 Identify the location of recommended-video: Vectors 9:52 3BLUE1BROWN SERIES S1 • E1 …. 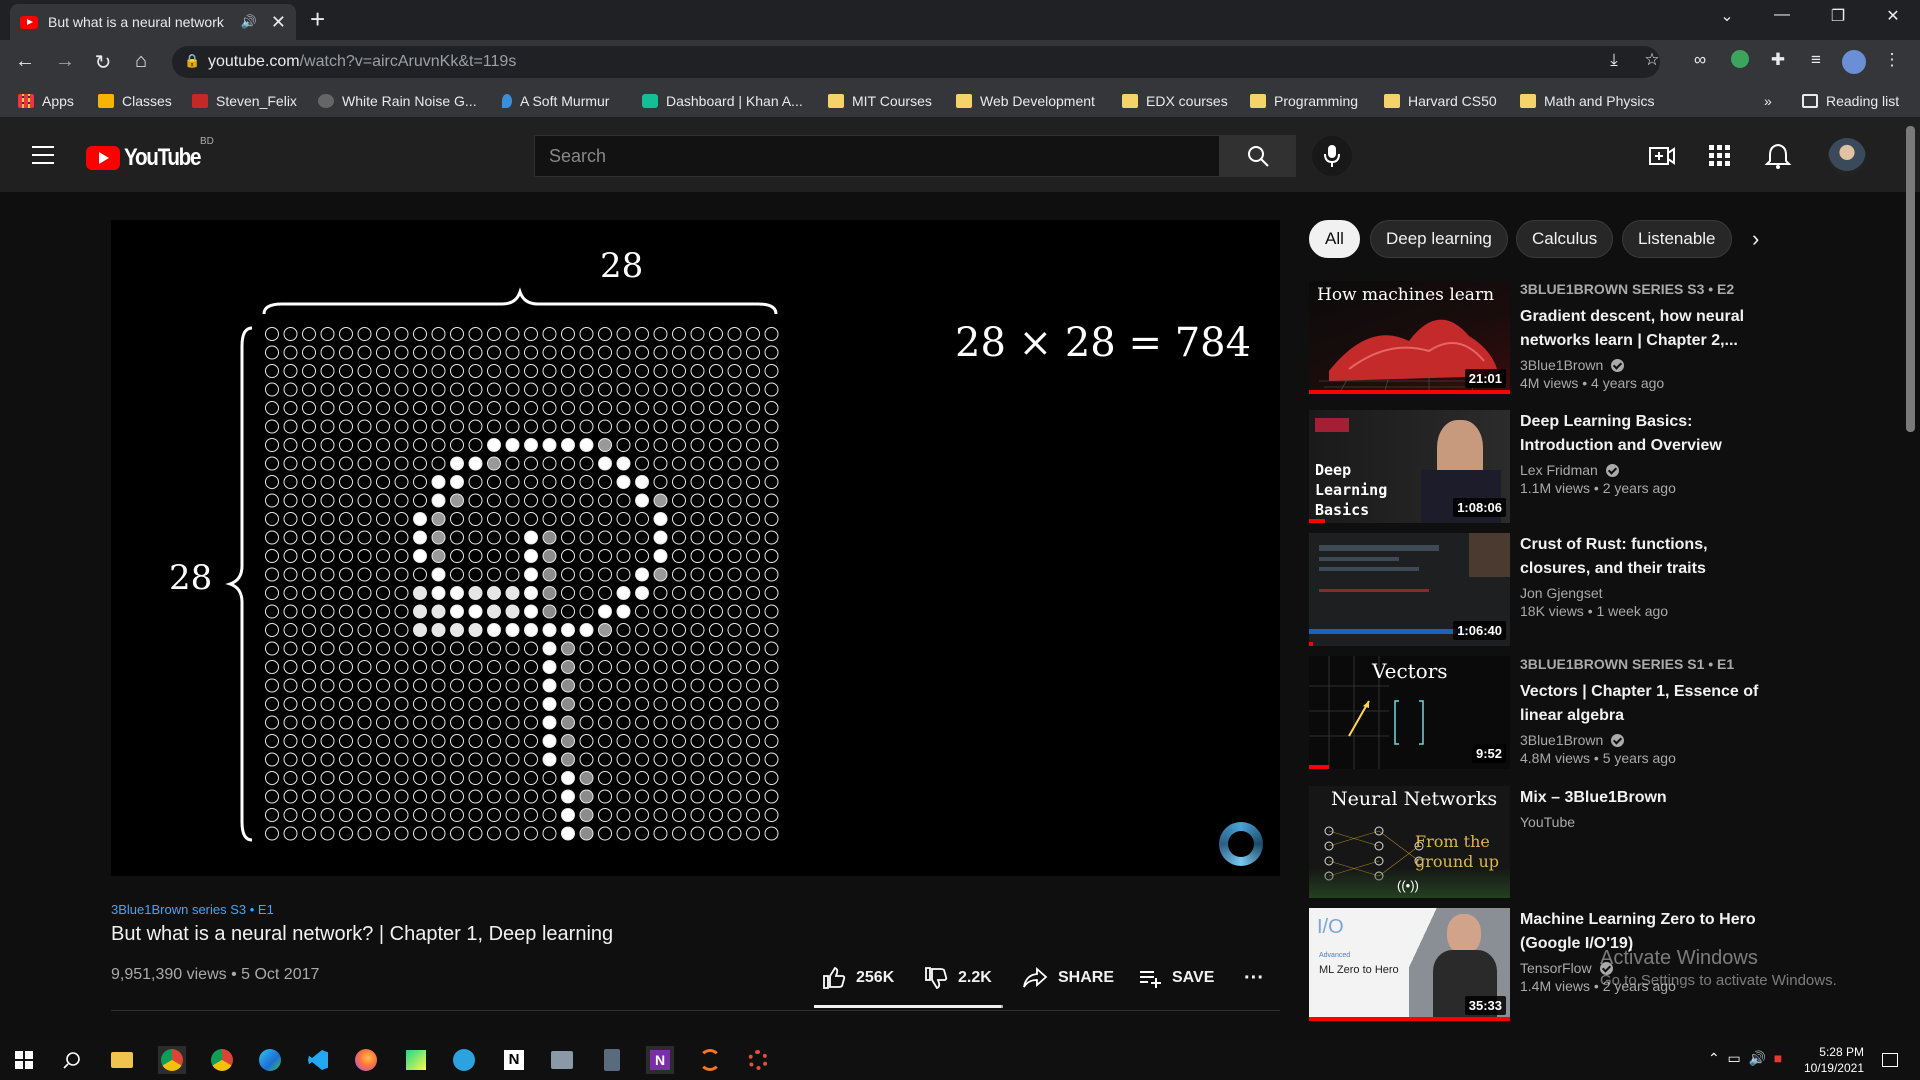
(1539, 712).